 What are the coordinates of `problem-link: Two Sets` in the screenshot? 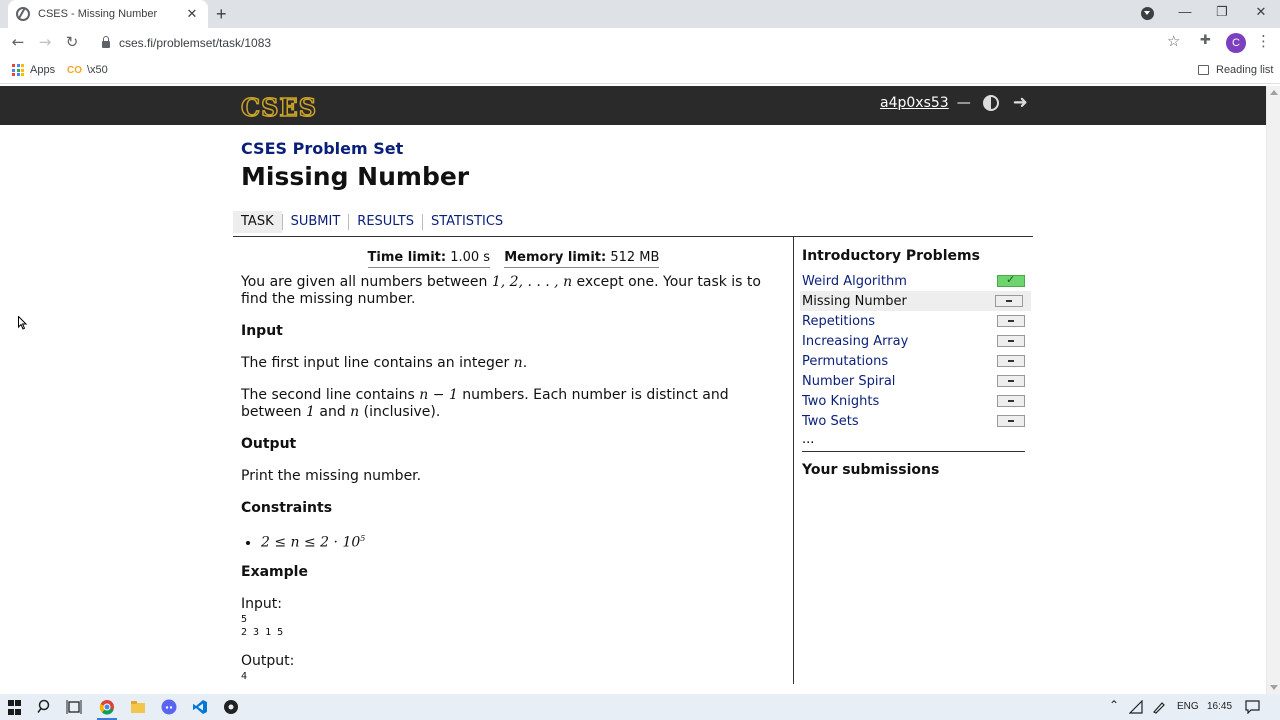 It's located at (830, 421).